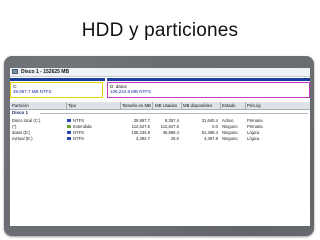 This screenshot has height=240, width=320. Describe the element at coordinates (172, 120) in the screenshot. I see `cell-usados: 8,357.4` at that location.